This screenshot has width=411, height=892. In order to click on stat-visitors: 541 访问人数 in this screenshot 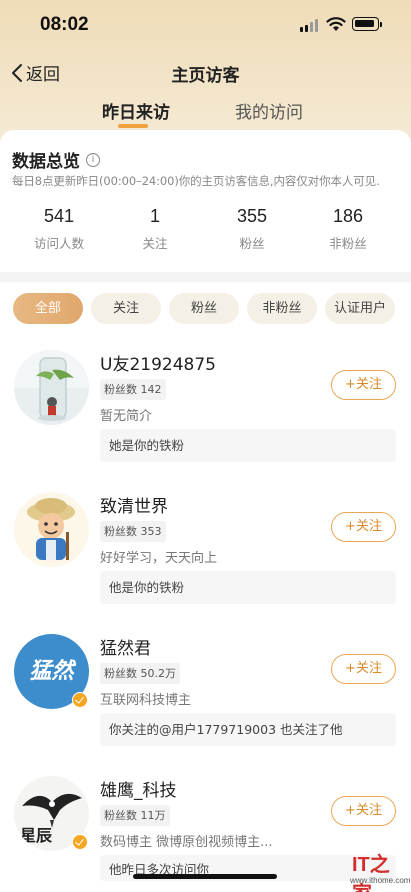, I will do `click(59, 229)`.